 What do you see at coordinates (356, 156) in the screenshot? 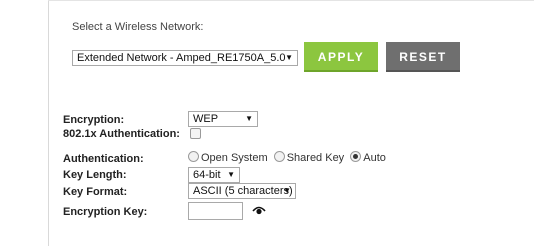
I see `radio-auto` at bounding box center [356, 156].